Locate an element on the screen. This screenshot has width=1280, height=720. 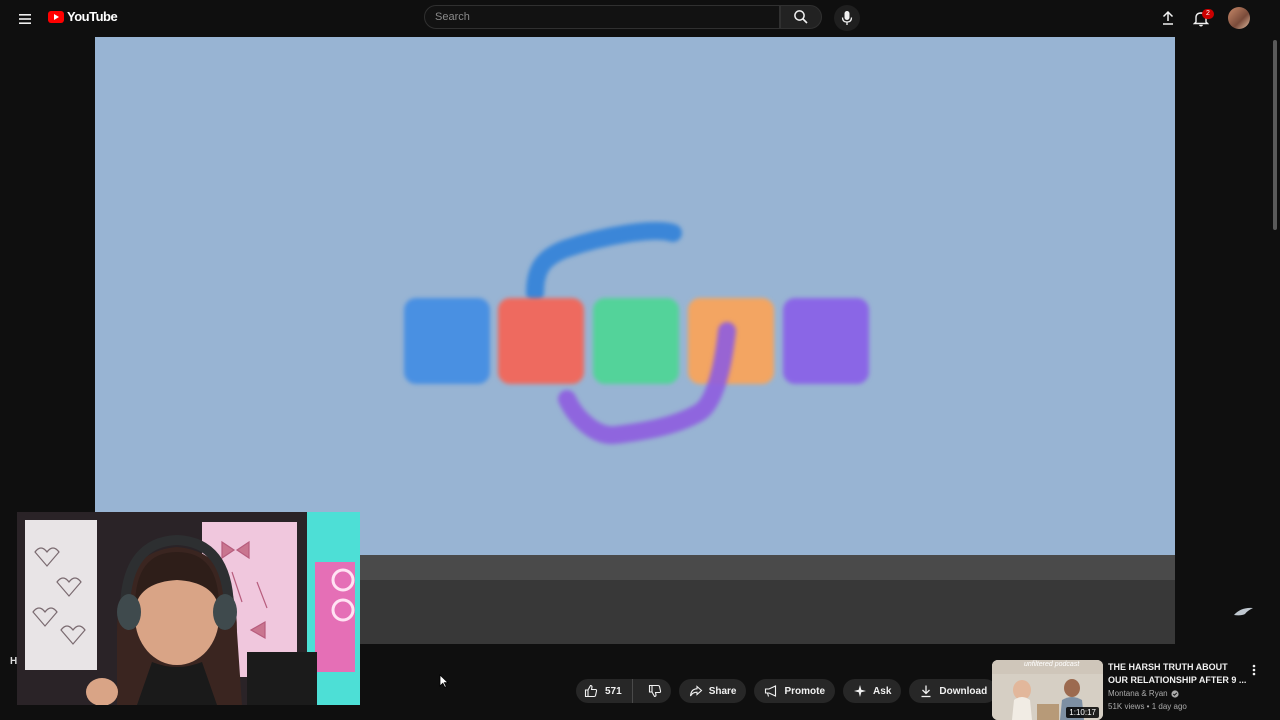
voice-search-button is located at coordinates (847, 18).